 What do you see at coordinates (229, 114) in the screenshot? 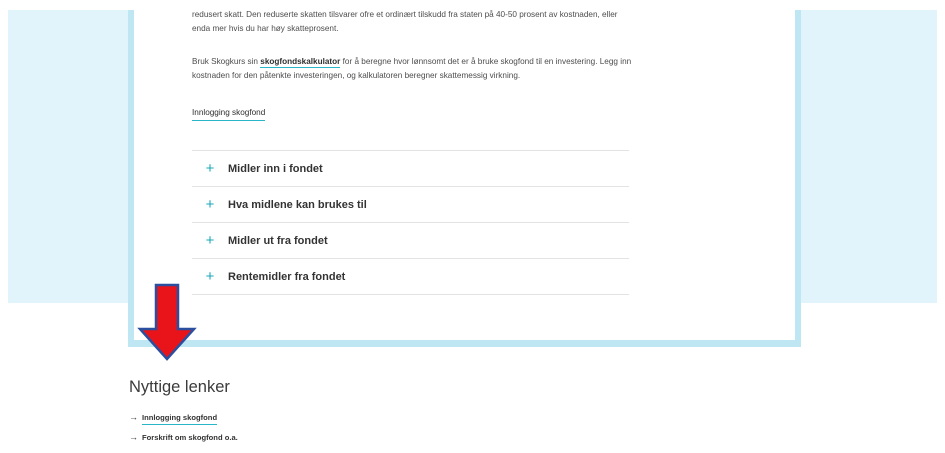
I see `login-skogfond-link: Innlogging skogfond` at bounding box center [229, 114].